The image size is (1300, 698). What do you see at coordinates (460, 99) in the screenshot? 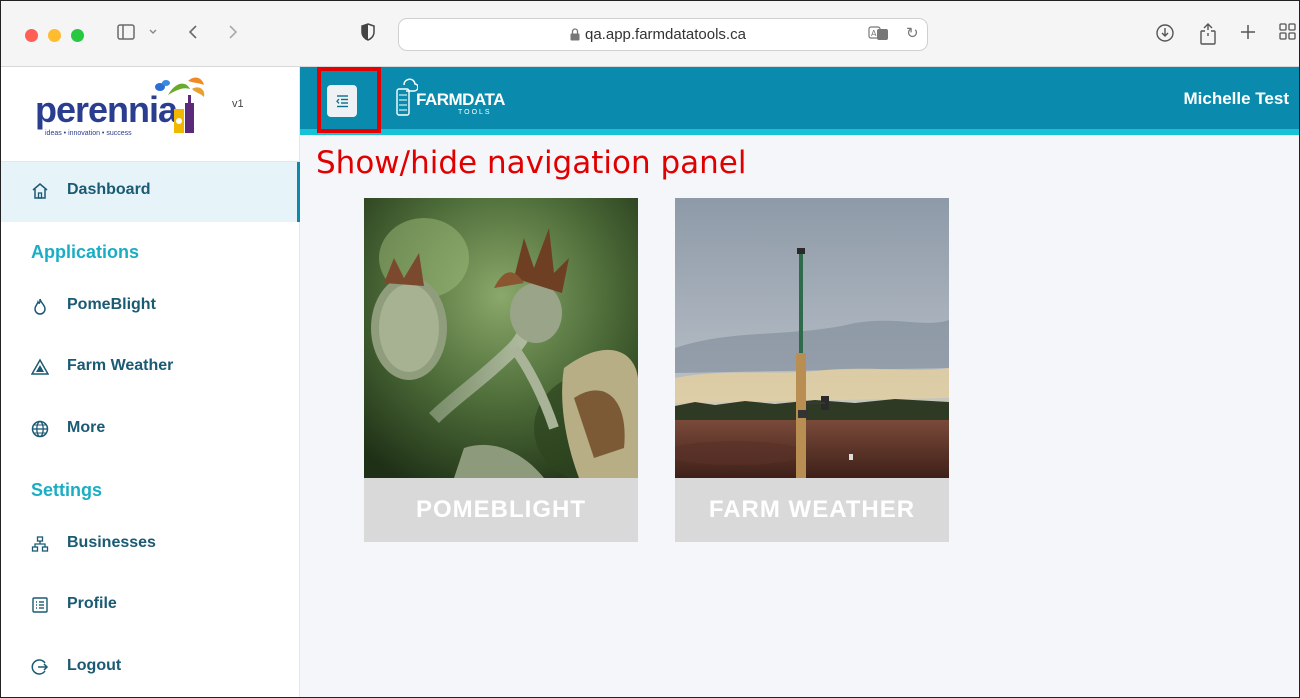
I see `farmdata-wordmark: FARMDATA` at bounding box center [460, 99].